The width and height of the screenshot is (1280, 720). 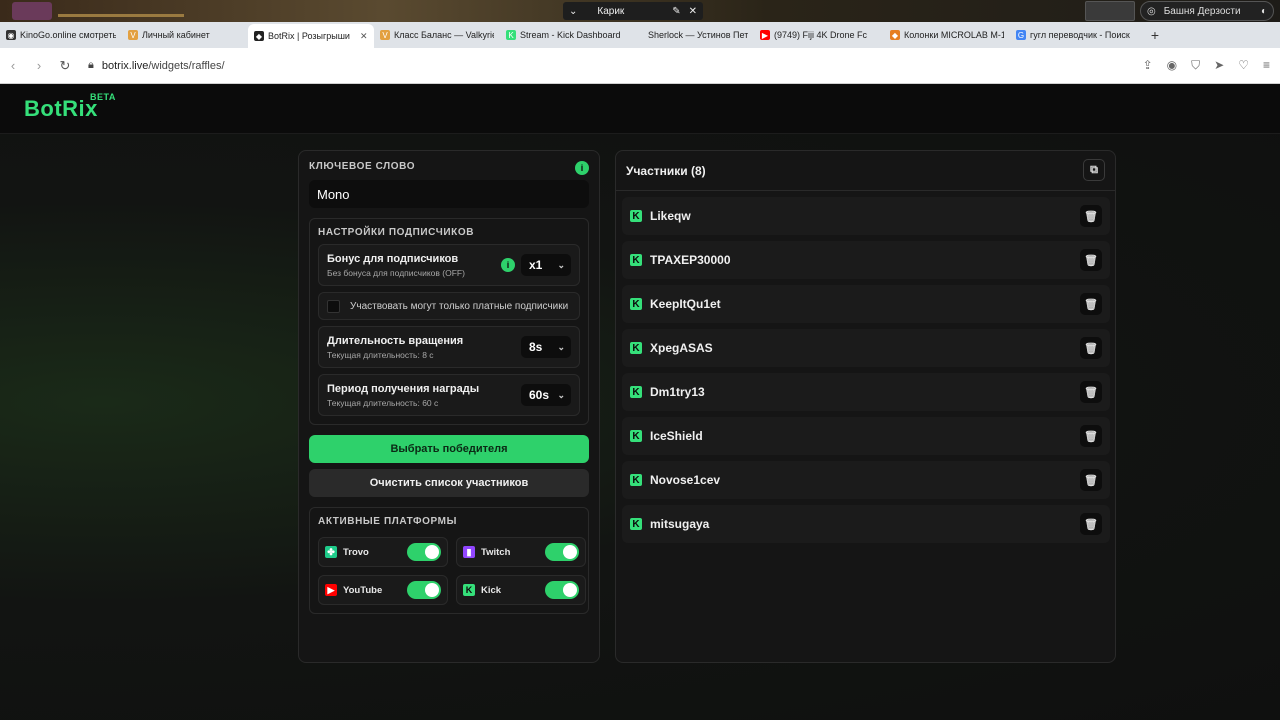 I want to click on browser-tab: K Stream - Kick Dashboard, so click(x=564, y=35).